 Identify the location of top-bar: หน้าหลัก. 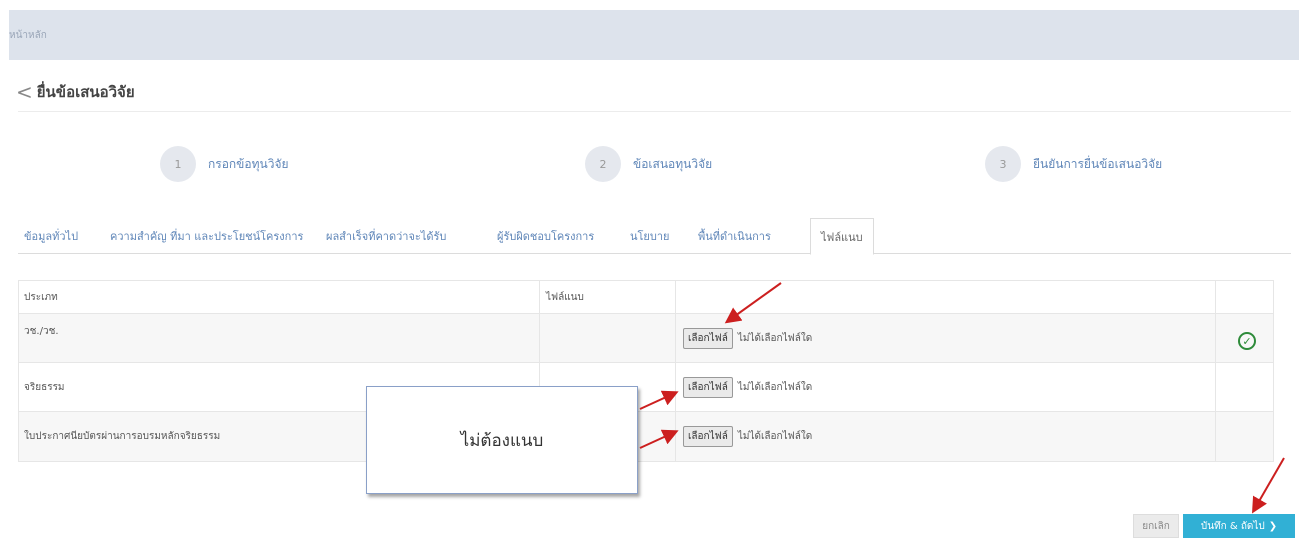
(654, 35).